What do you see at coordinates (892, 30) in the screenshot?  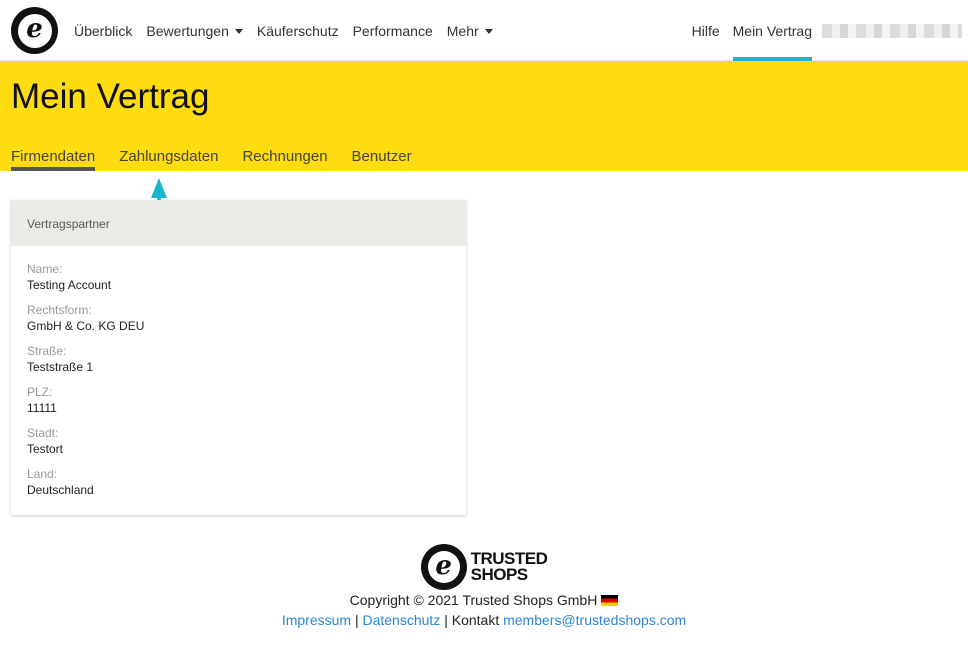 I see `user-account-menu-blurred` at bounding box center [892, 30].